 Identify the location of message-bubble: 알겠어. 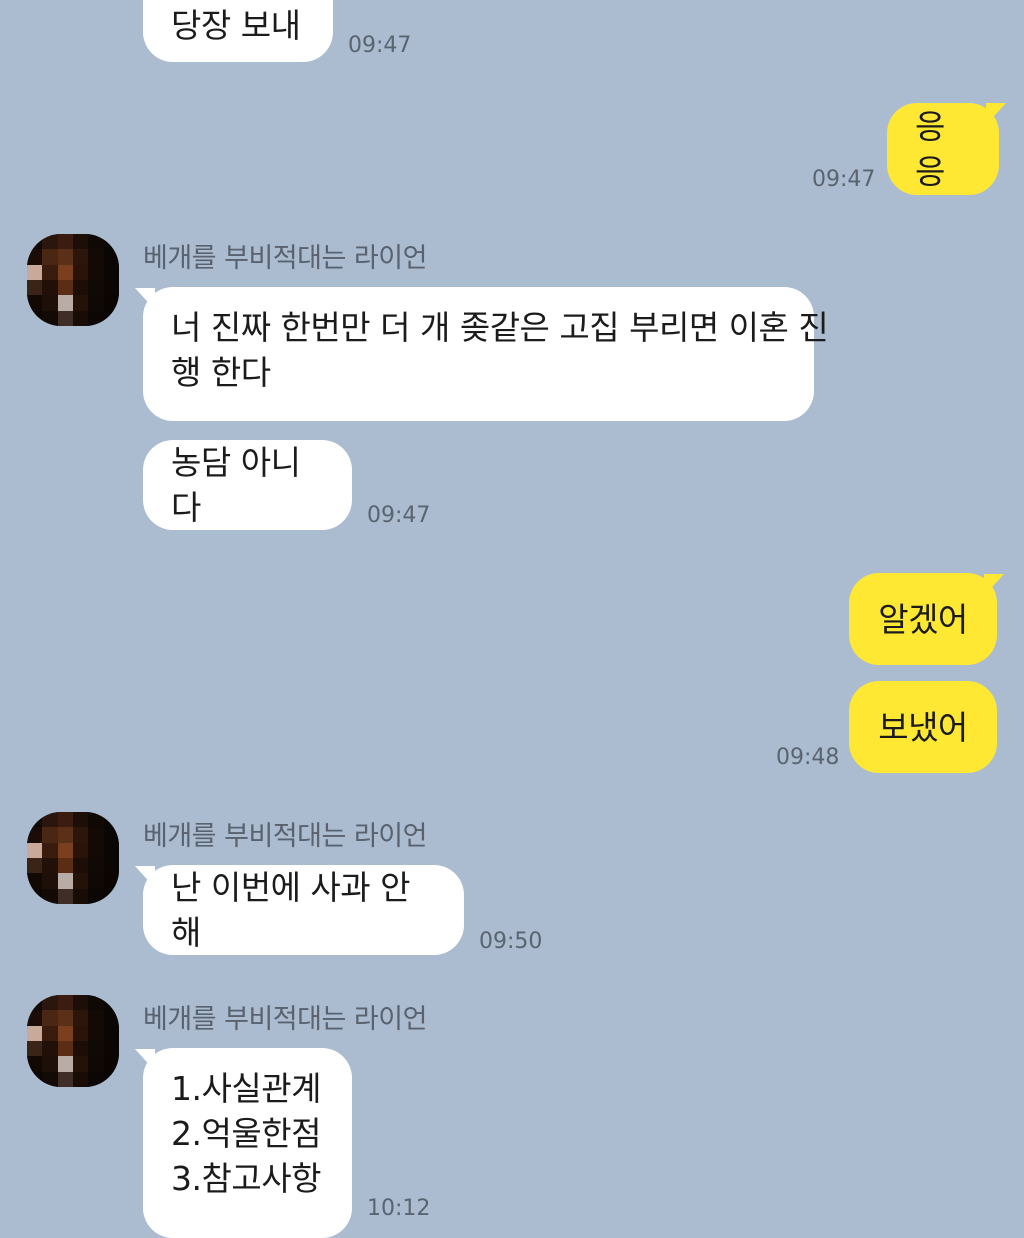
(923, 619).